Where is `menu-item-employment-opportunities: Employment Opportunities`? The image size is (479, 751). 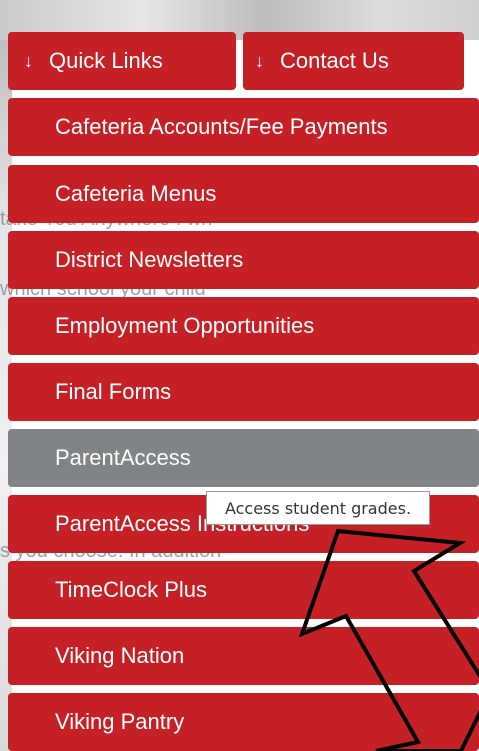
menu-item-employment-opportunities: Employment Opportunities is located at coordinates (243, 326).